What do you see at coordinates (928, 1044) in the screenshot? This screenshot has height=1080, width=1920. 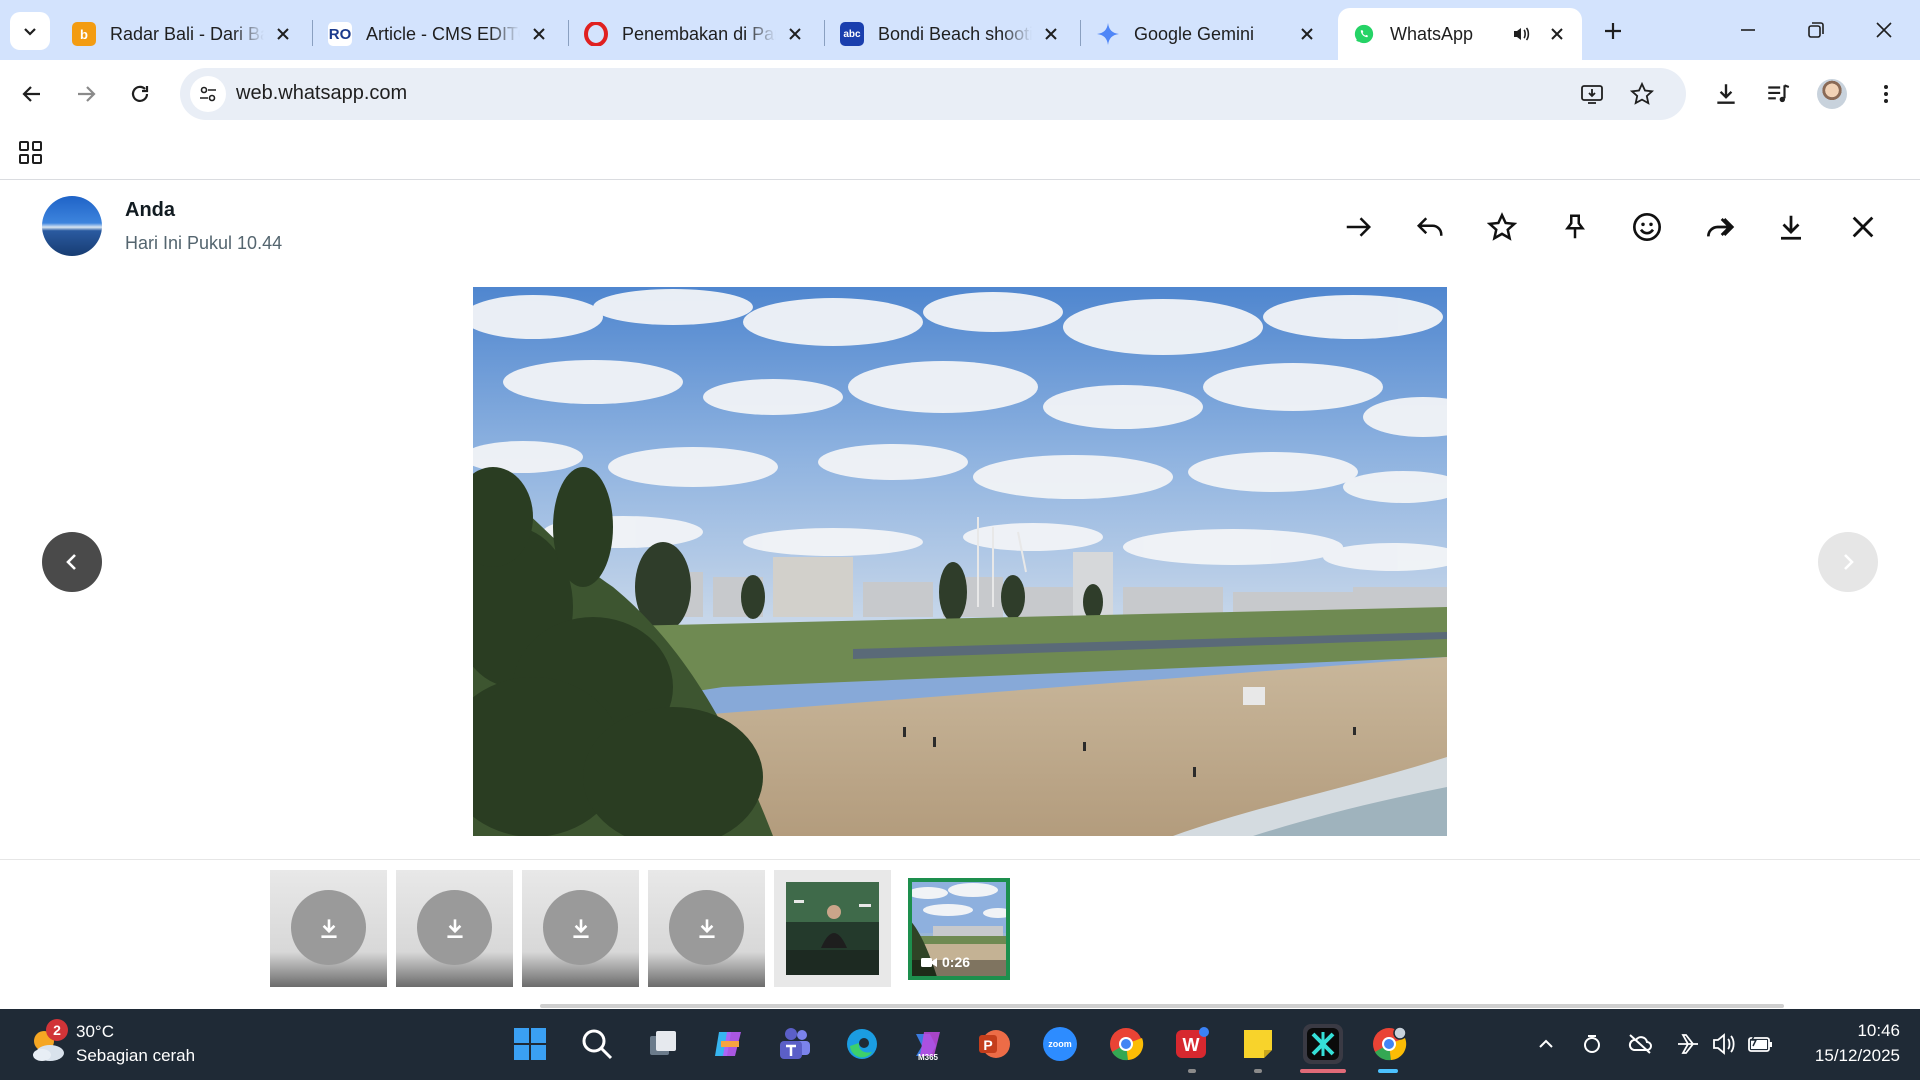 I see `m365-app: M365` at bounding box center [928, 1044].